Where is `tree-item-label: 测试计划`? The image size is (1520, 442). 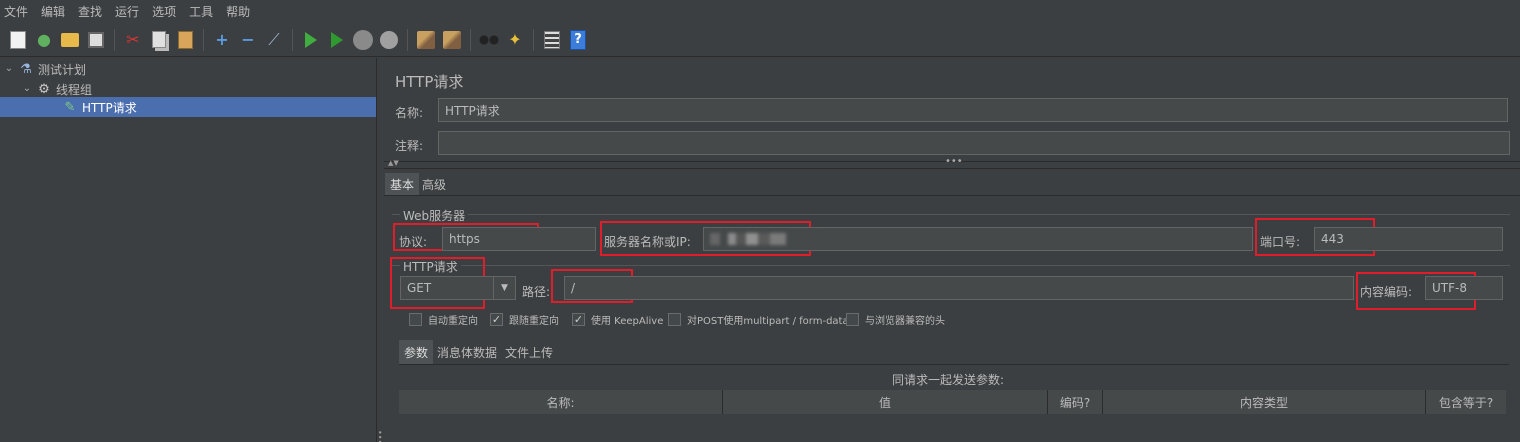
tree-item-label: 测试计划 is located at coordinates (62, 69).